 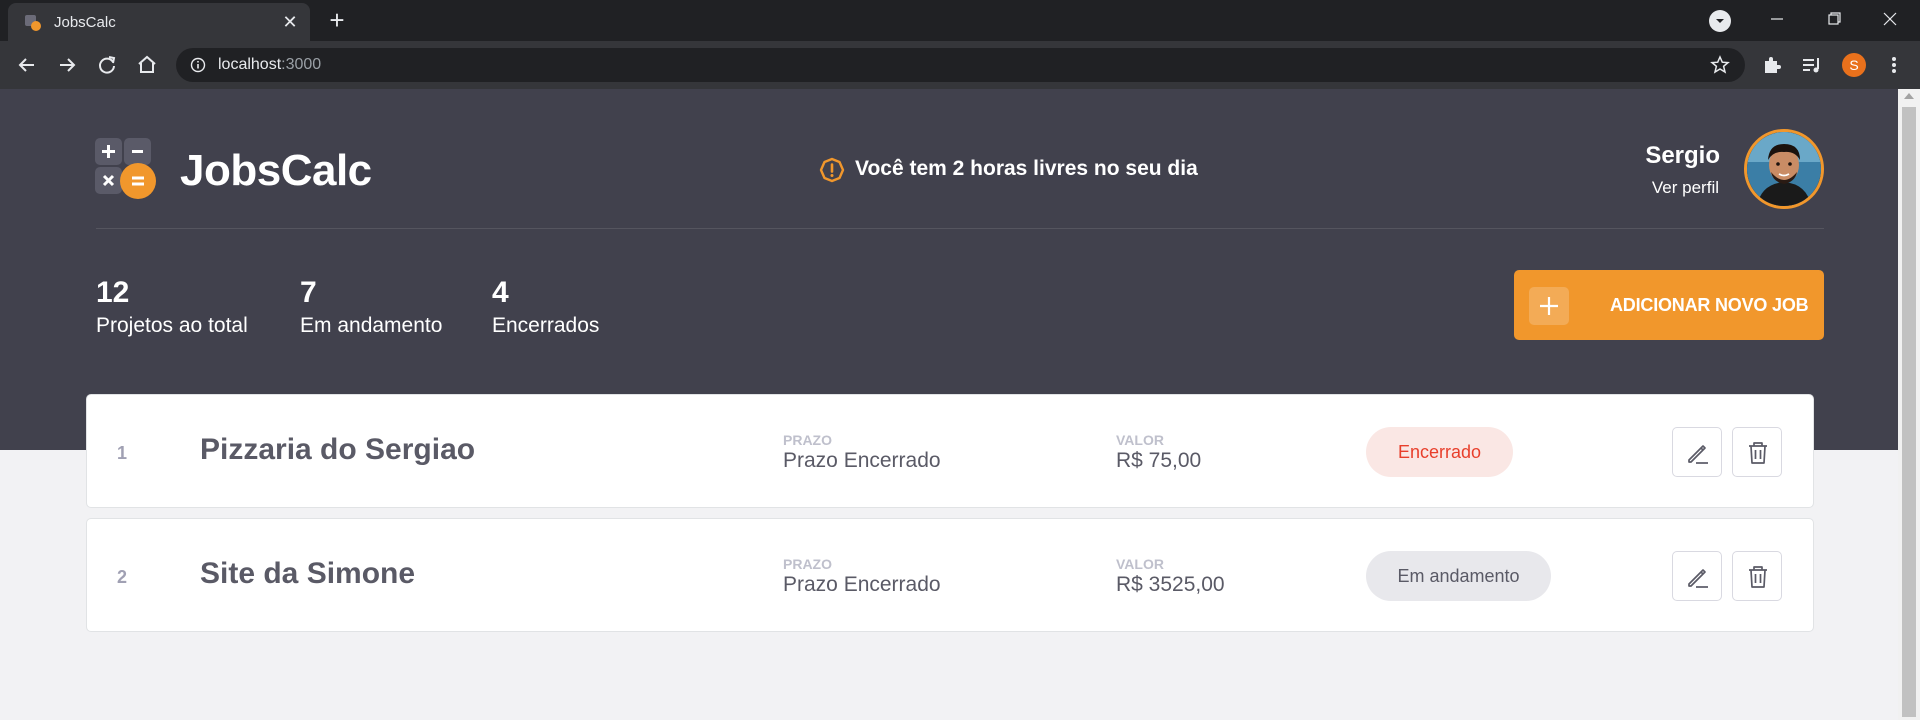 I want to click on avatar, so click(x=1784, y=169).